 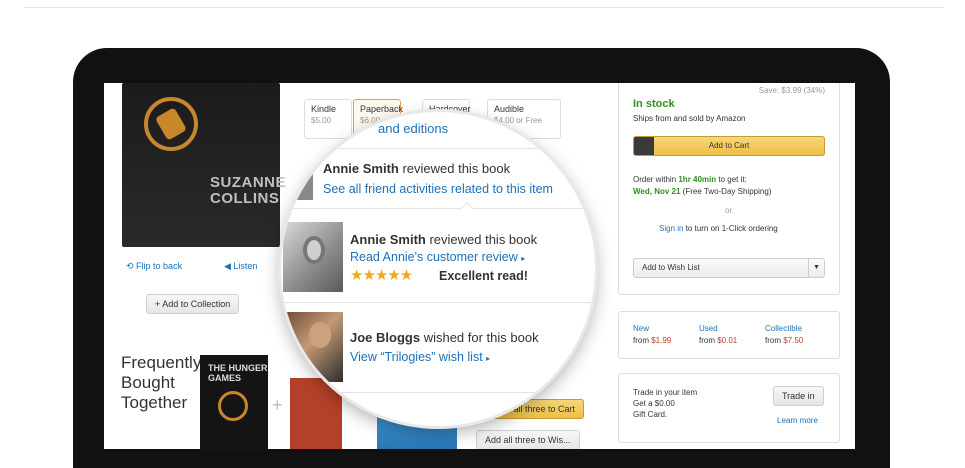 I want to click on trade-in-button: Trade in, so click(x=798, y=396).